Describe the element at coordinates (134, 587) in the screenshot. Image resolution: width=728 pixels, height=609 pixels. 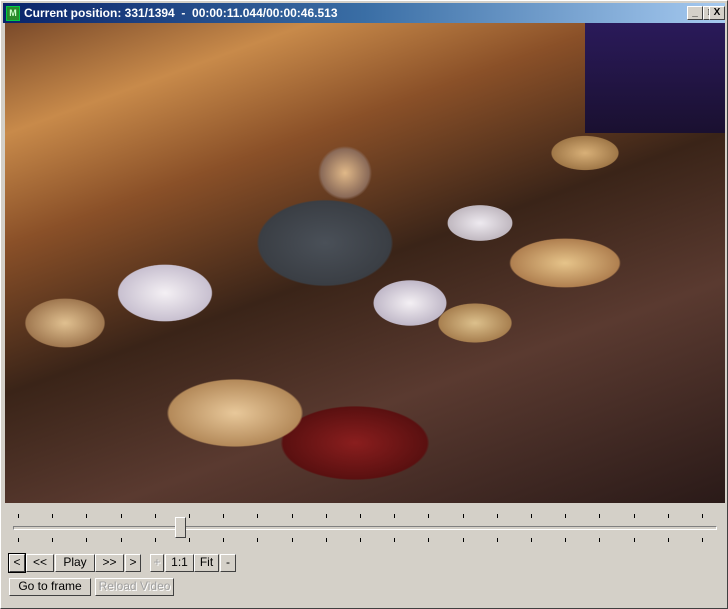
I see `reload-video-button: Reload Video` at that location.